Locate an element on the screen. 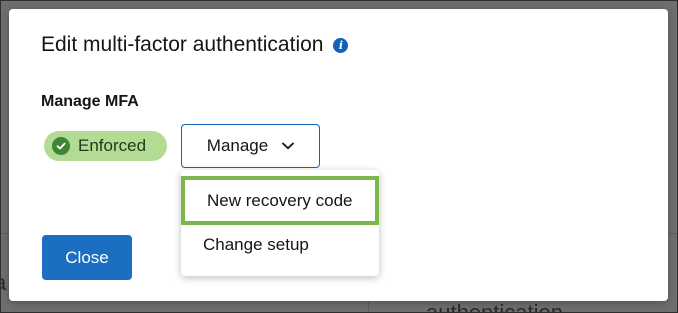 The width and height of the screenshot is (678, 313). modal-title-text: Edit multi-factor authentication is located at coordinates (182, 44).